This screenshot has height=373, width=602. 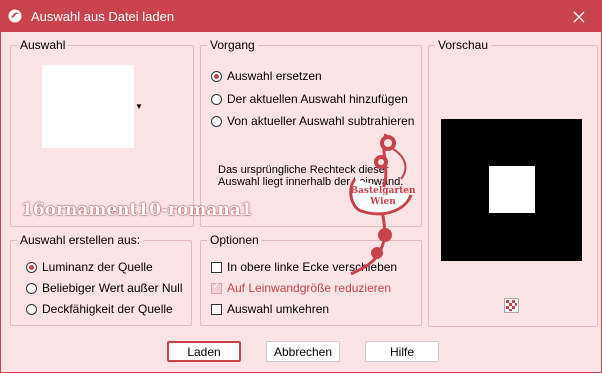 I want to click on radio-replace: Auswahl ersetzen, so click(x=266, y=76).